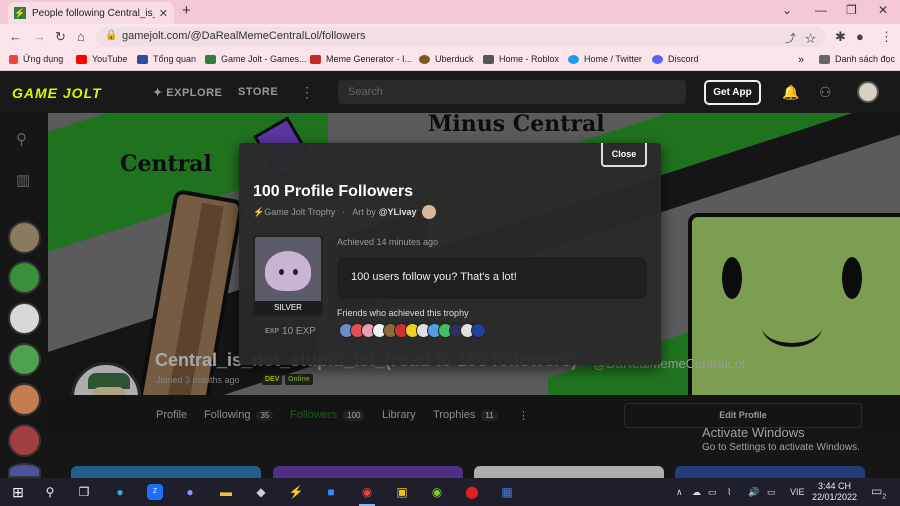 This screenshot has height=506, width=900. I want to click on trophy-character, so click(288, 271).